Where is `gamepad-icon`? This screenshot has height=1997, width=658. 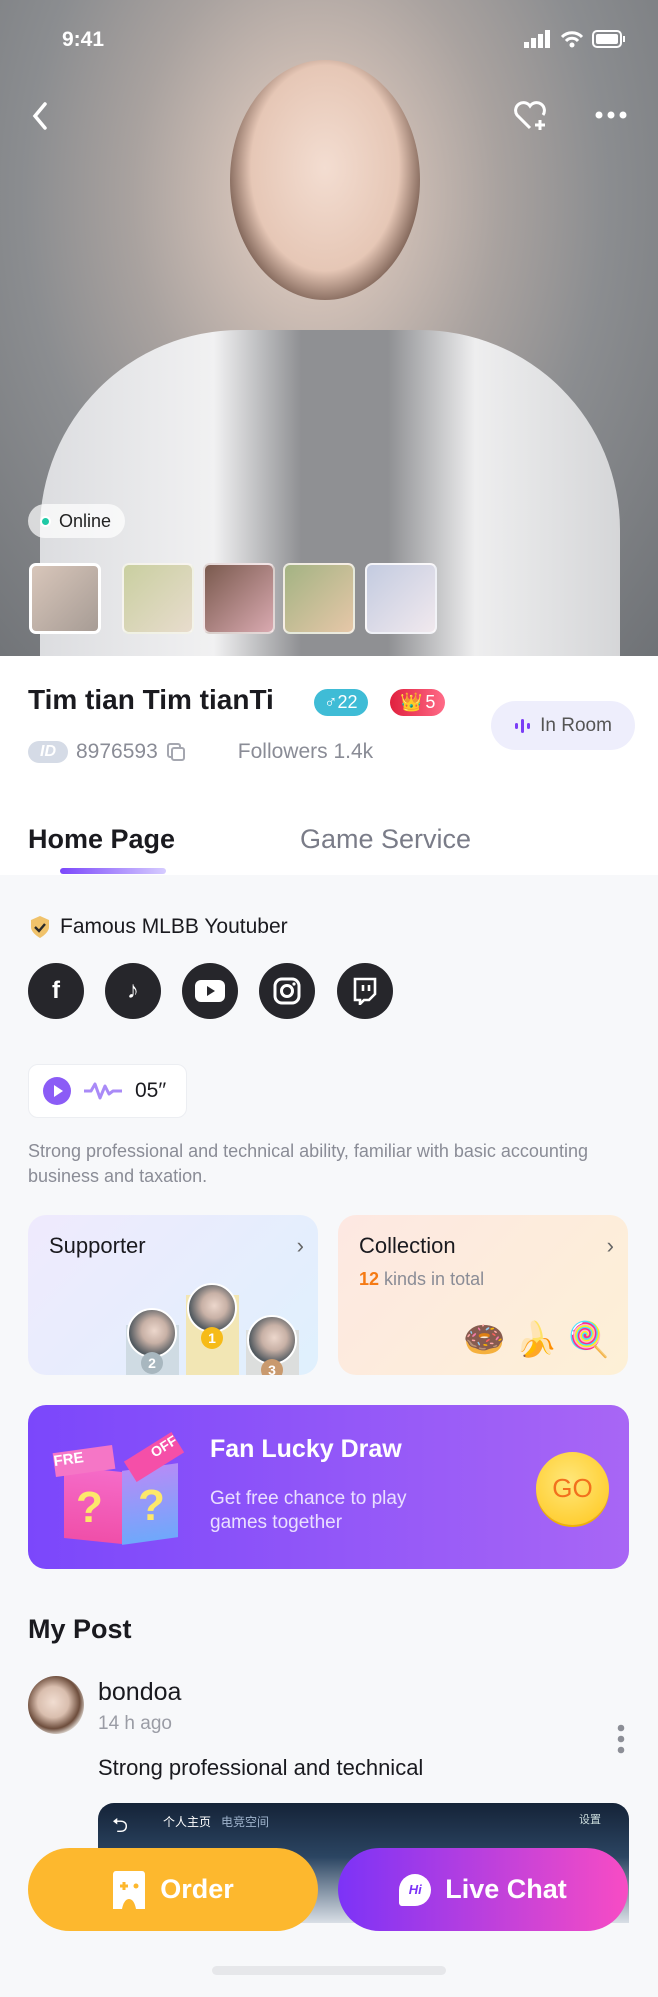
gamepad-icon is located at coordinates (129, 1889).